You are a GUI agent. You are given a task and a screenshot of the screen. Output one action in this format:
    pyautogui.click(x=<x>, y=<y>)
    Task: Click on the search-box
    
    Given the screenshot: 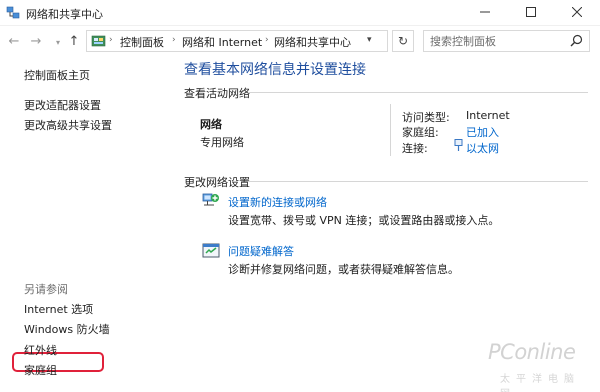 What is the action you would take?
    pyautogui.click(x=506, y=41)
    